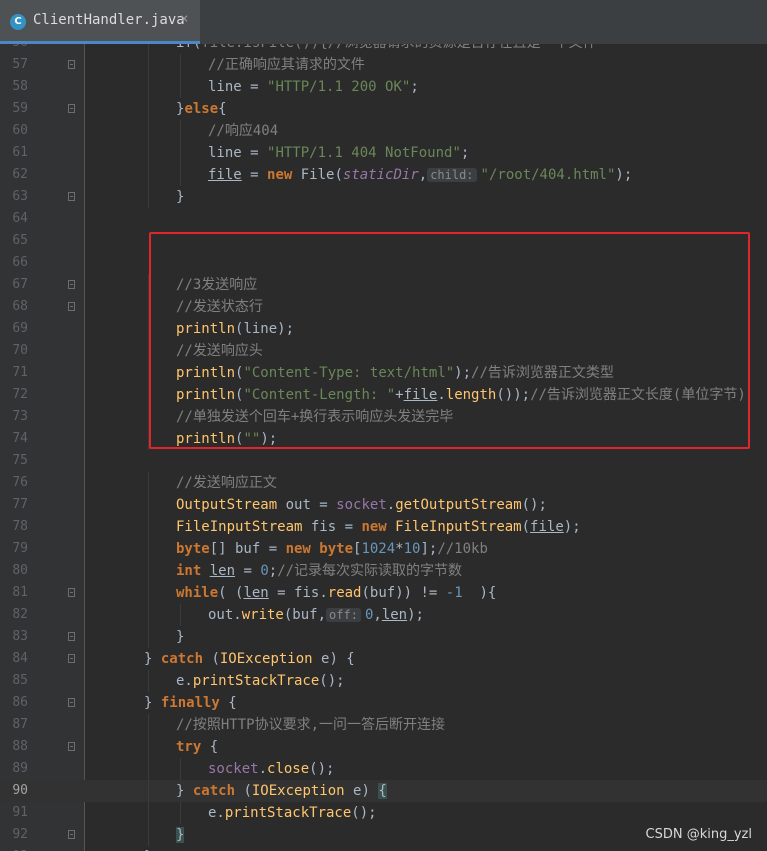  Describe the element at coordinates (526, 527) in the screenshot. I see `code-token: (` at that location.